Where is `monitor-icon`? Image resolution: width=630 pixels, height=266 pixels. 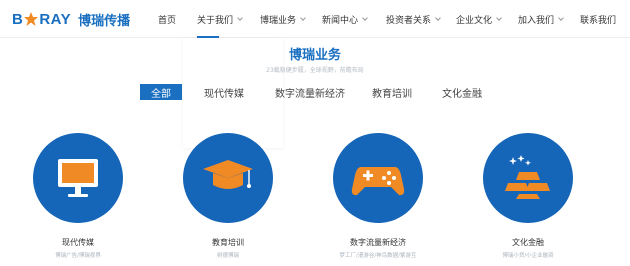 monitor-icon is located at coordinates (78, 178).